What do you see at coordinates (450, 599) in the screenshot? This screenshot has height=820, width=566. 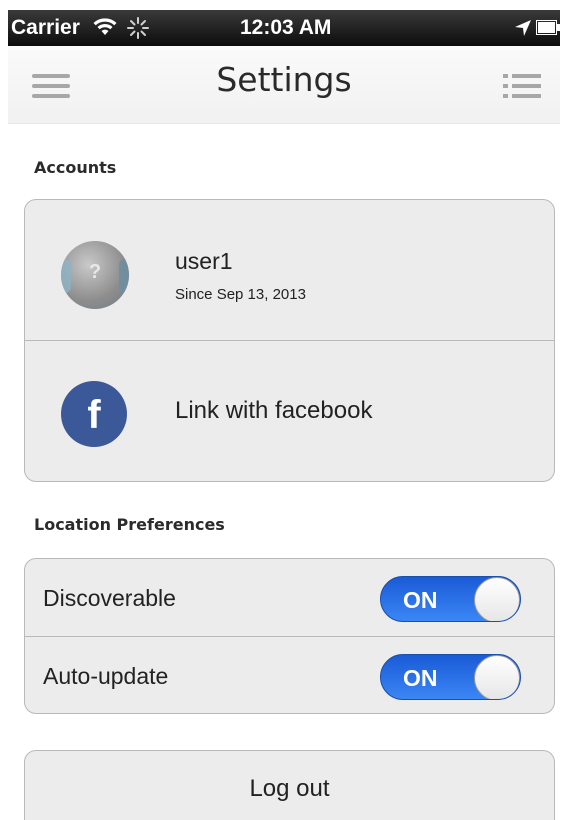 I see `discoverable-toggle: ON` at bounding box center [450, 599].